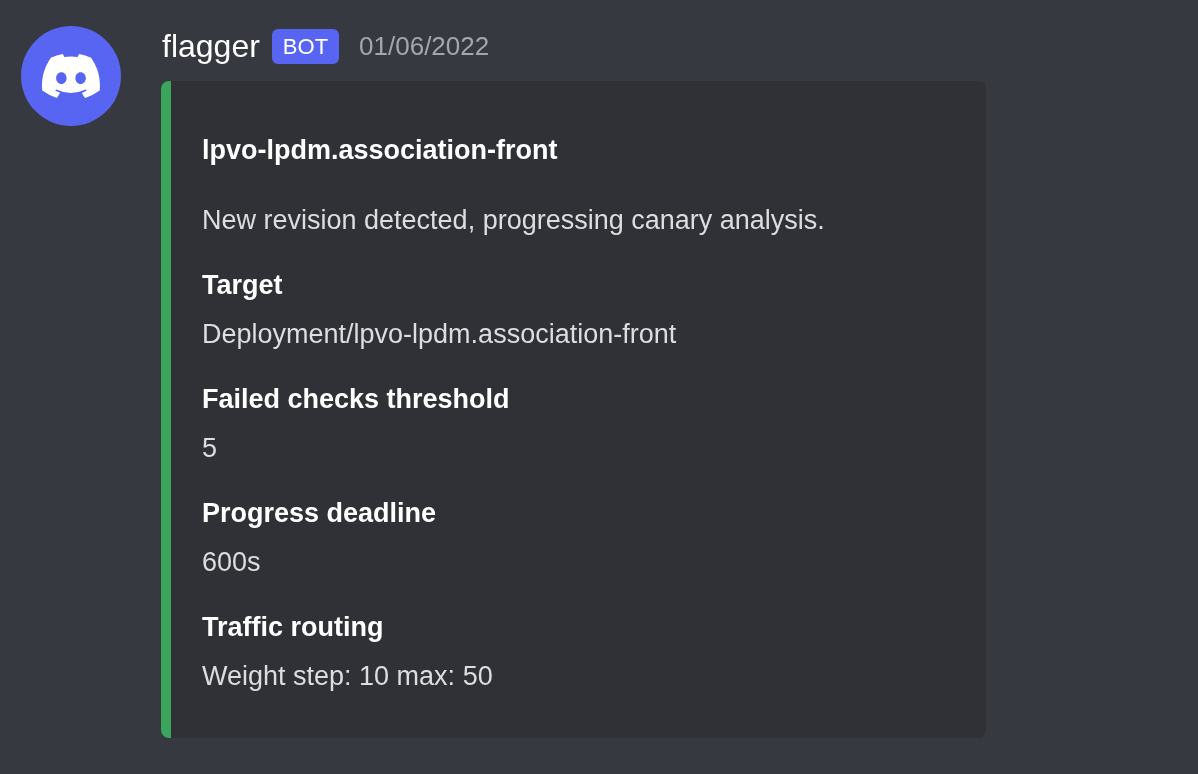 Image resolution: width=1198 pixels, height=774 pixels. I want to click on embed-description: New revision detected, progressing canary analysis., so click(514, 220).